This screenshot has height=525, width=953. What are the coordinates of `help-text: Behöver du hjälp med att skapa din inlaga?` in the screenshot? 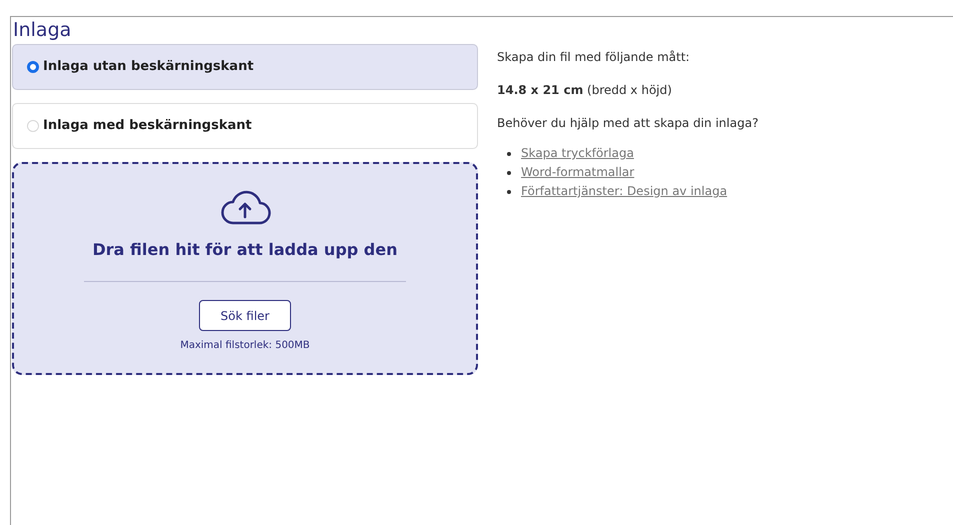 It's located at (627, 123).